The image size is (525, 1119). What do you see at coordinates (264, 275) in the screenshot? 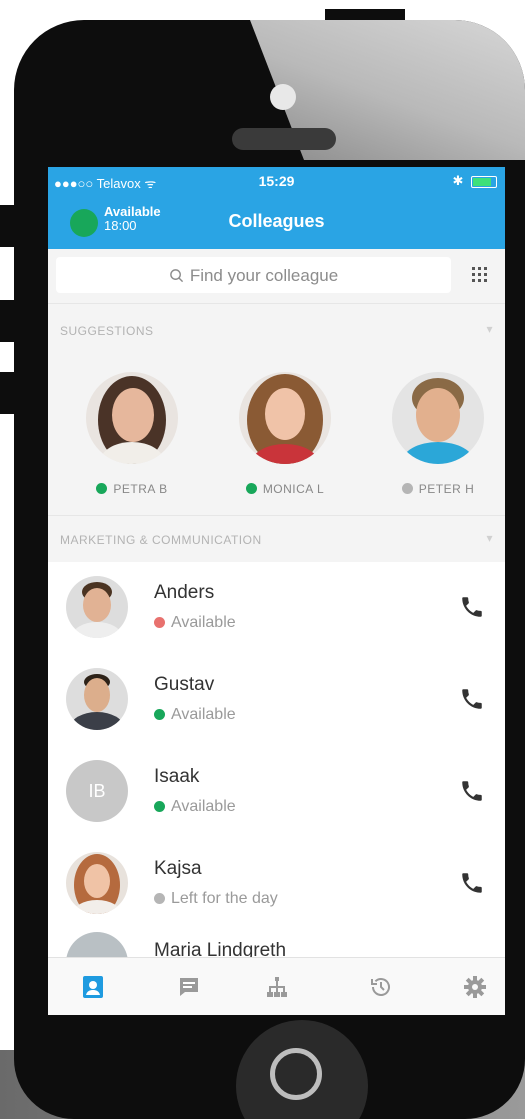
I see `search-placeholder: Find your colleague` at bounding box center [264, 275].